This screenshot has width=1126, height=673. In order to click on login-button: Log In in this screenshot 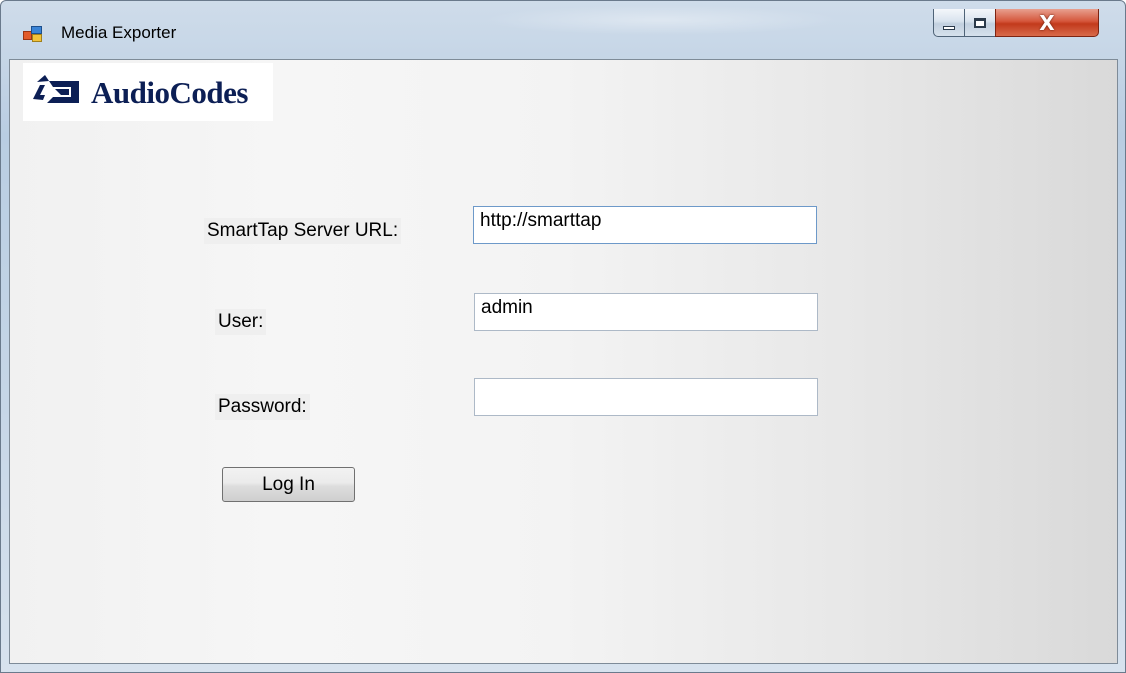, I will do `click(288, 484)`.